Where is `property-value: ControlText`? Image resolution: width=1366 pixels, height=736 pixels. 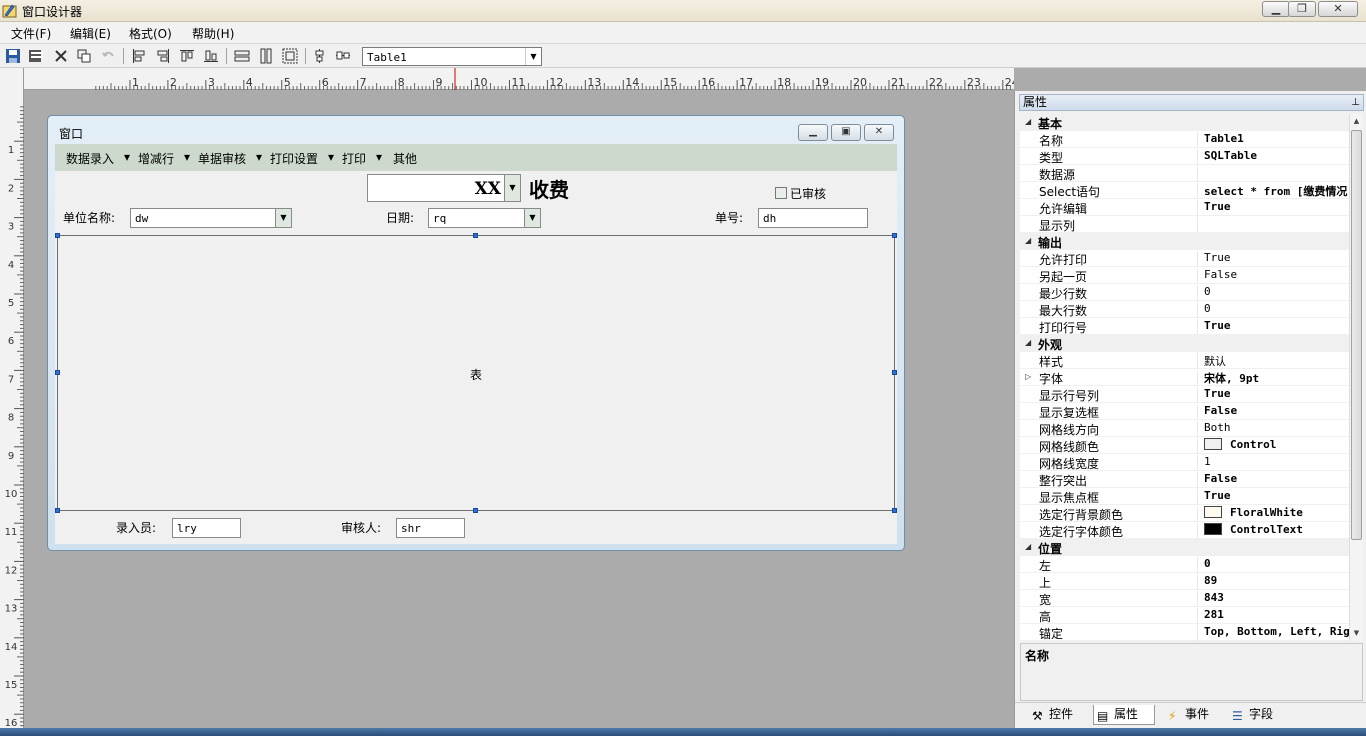
property-value: ControlText is located at coordinates (1273, 531).